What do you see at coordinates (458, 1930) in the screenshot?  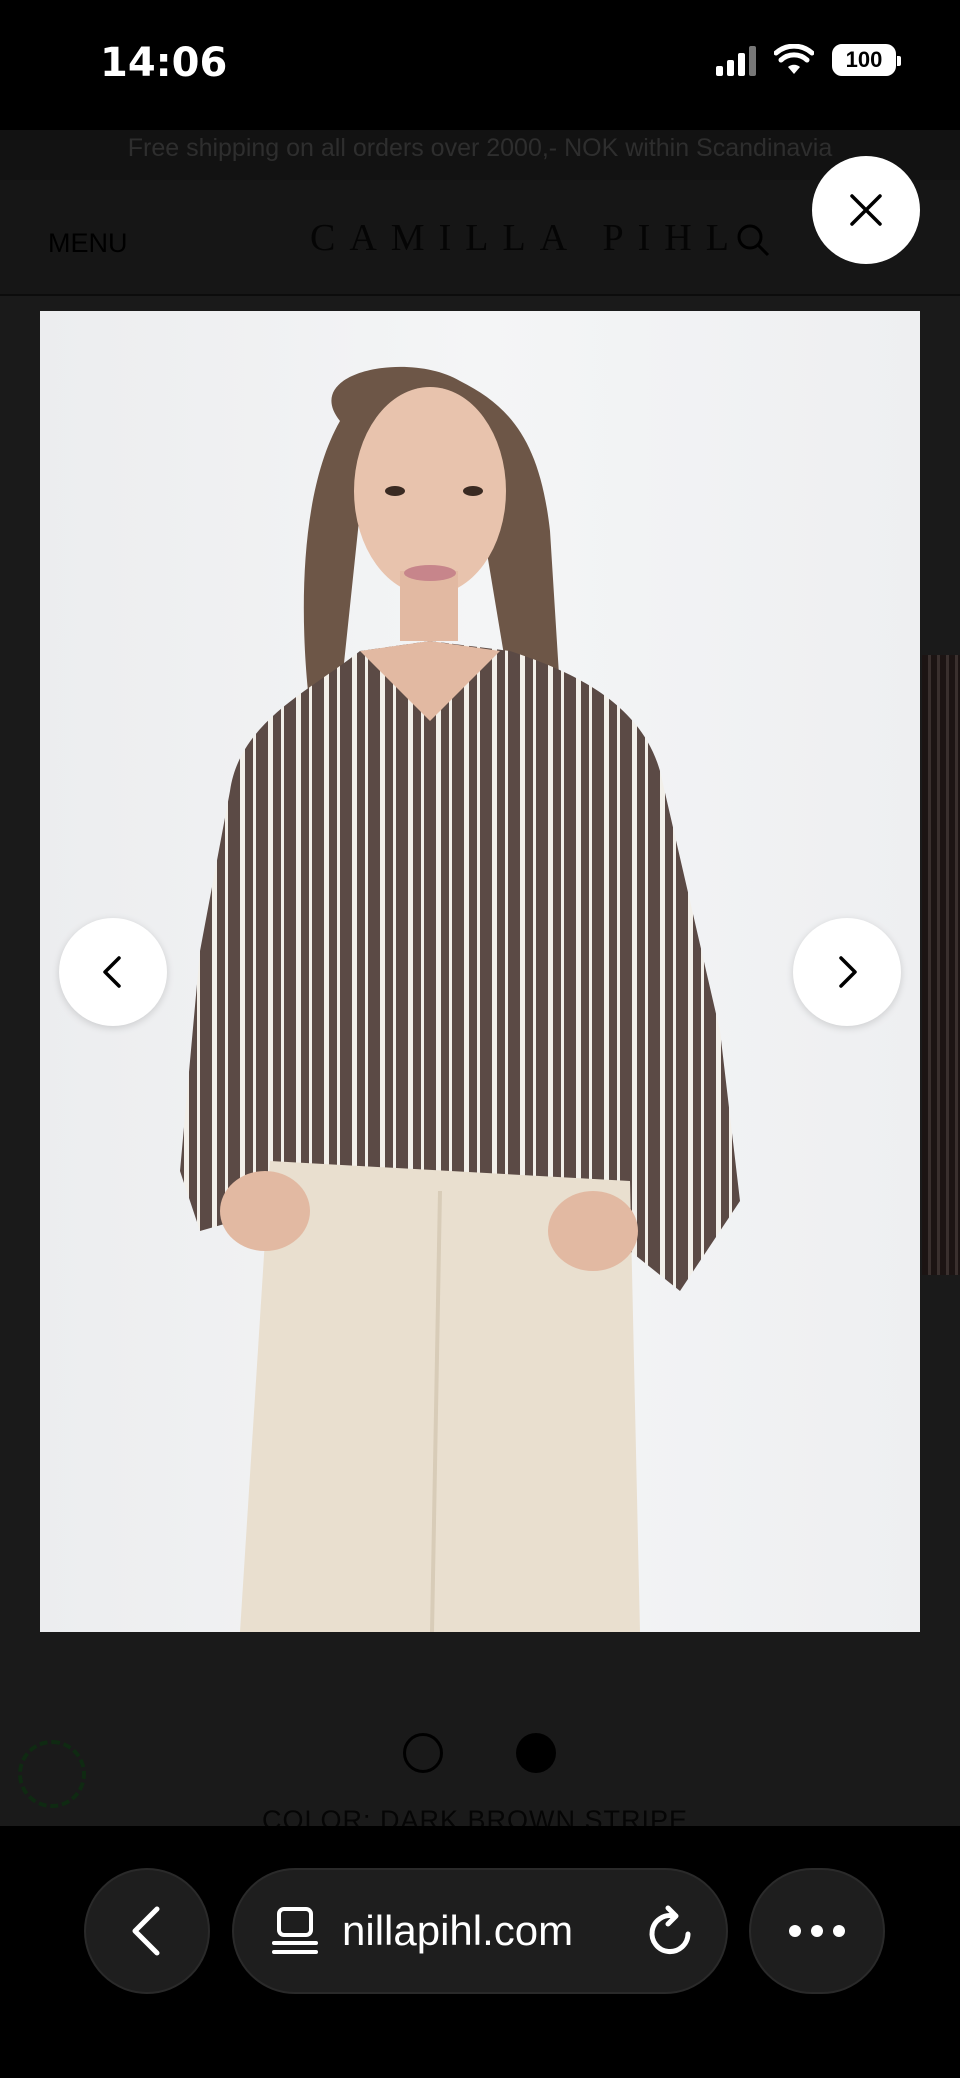 I see `url-text: nillapihl.com` at bounding box center [458, 1930].